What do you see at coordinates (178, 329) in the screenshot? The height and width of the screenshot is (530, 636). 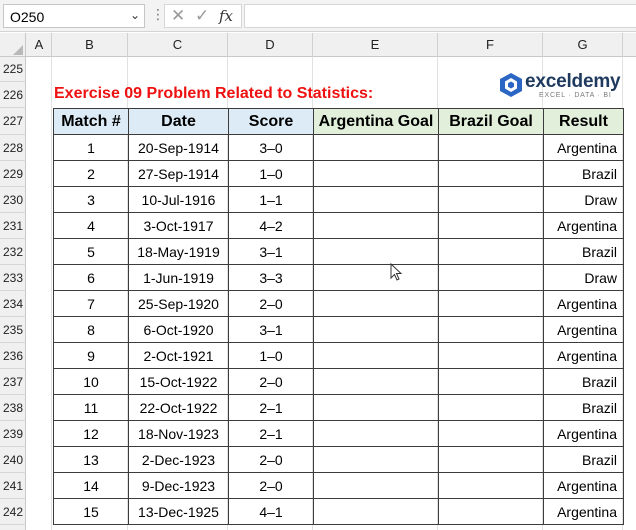 I see `date-cell: 6-Oct-1920` at bounding box center [178, 329].